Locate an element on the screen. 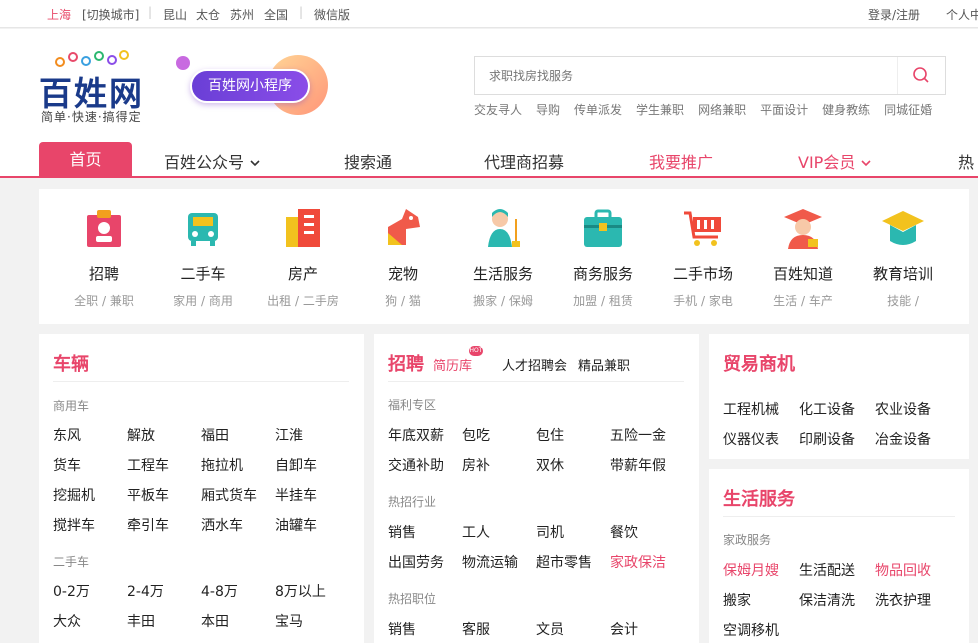 The image size is (978, 643). link: 牵引车 is located at coordinates (164, 525).